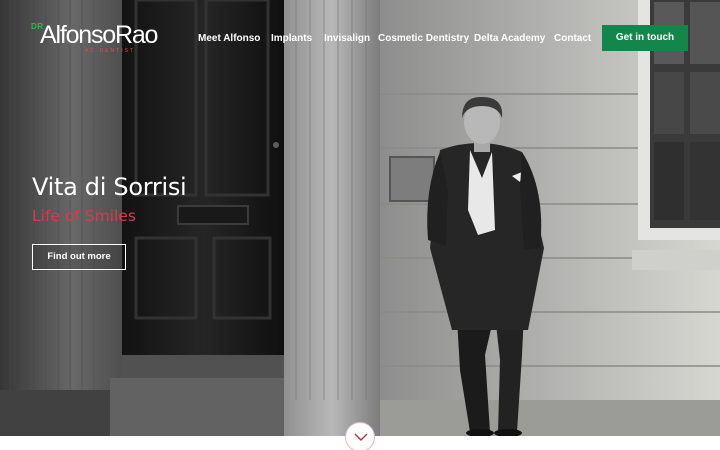  I want to click on find-out-more-button: Find out more, so click(79, 257).